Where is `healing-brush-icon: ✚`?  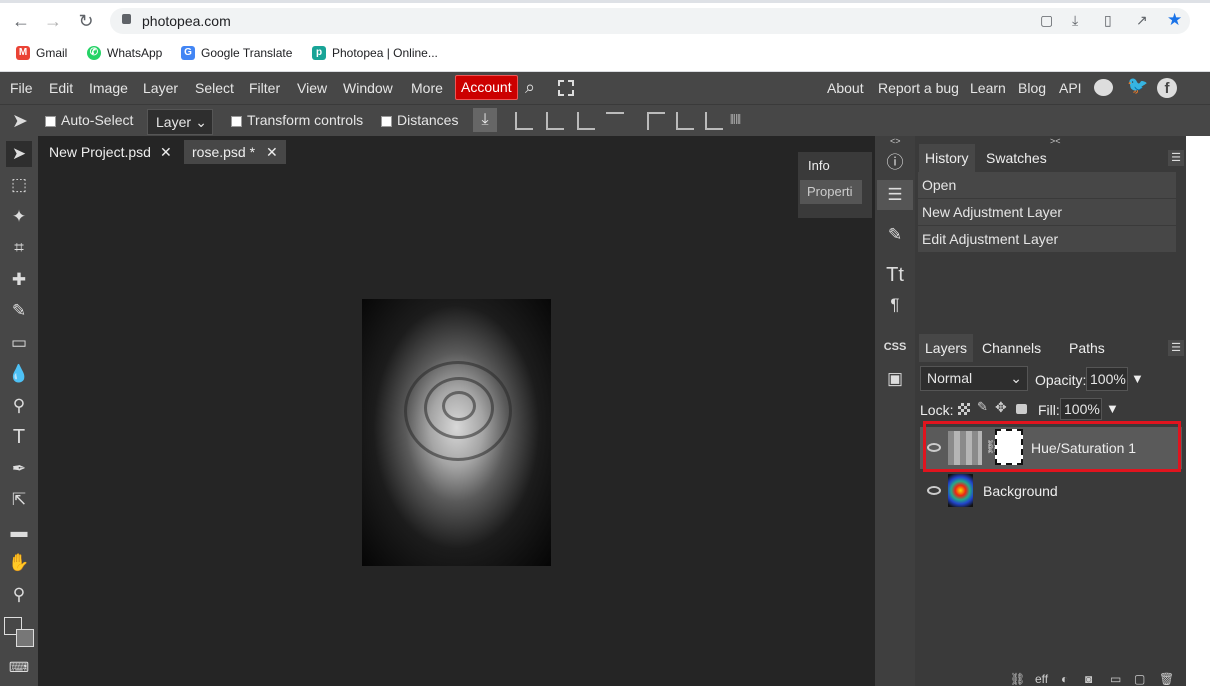
healing-brush-icon: ✚ is located at coordinates (19, 280).